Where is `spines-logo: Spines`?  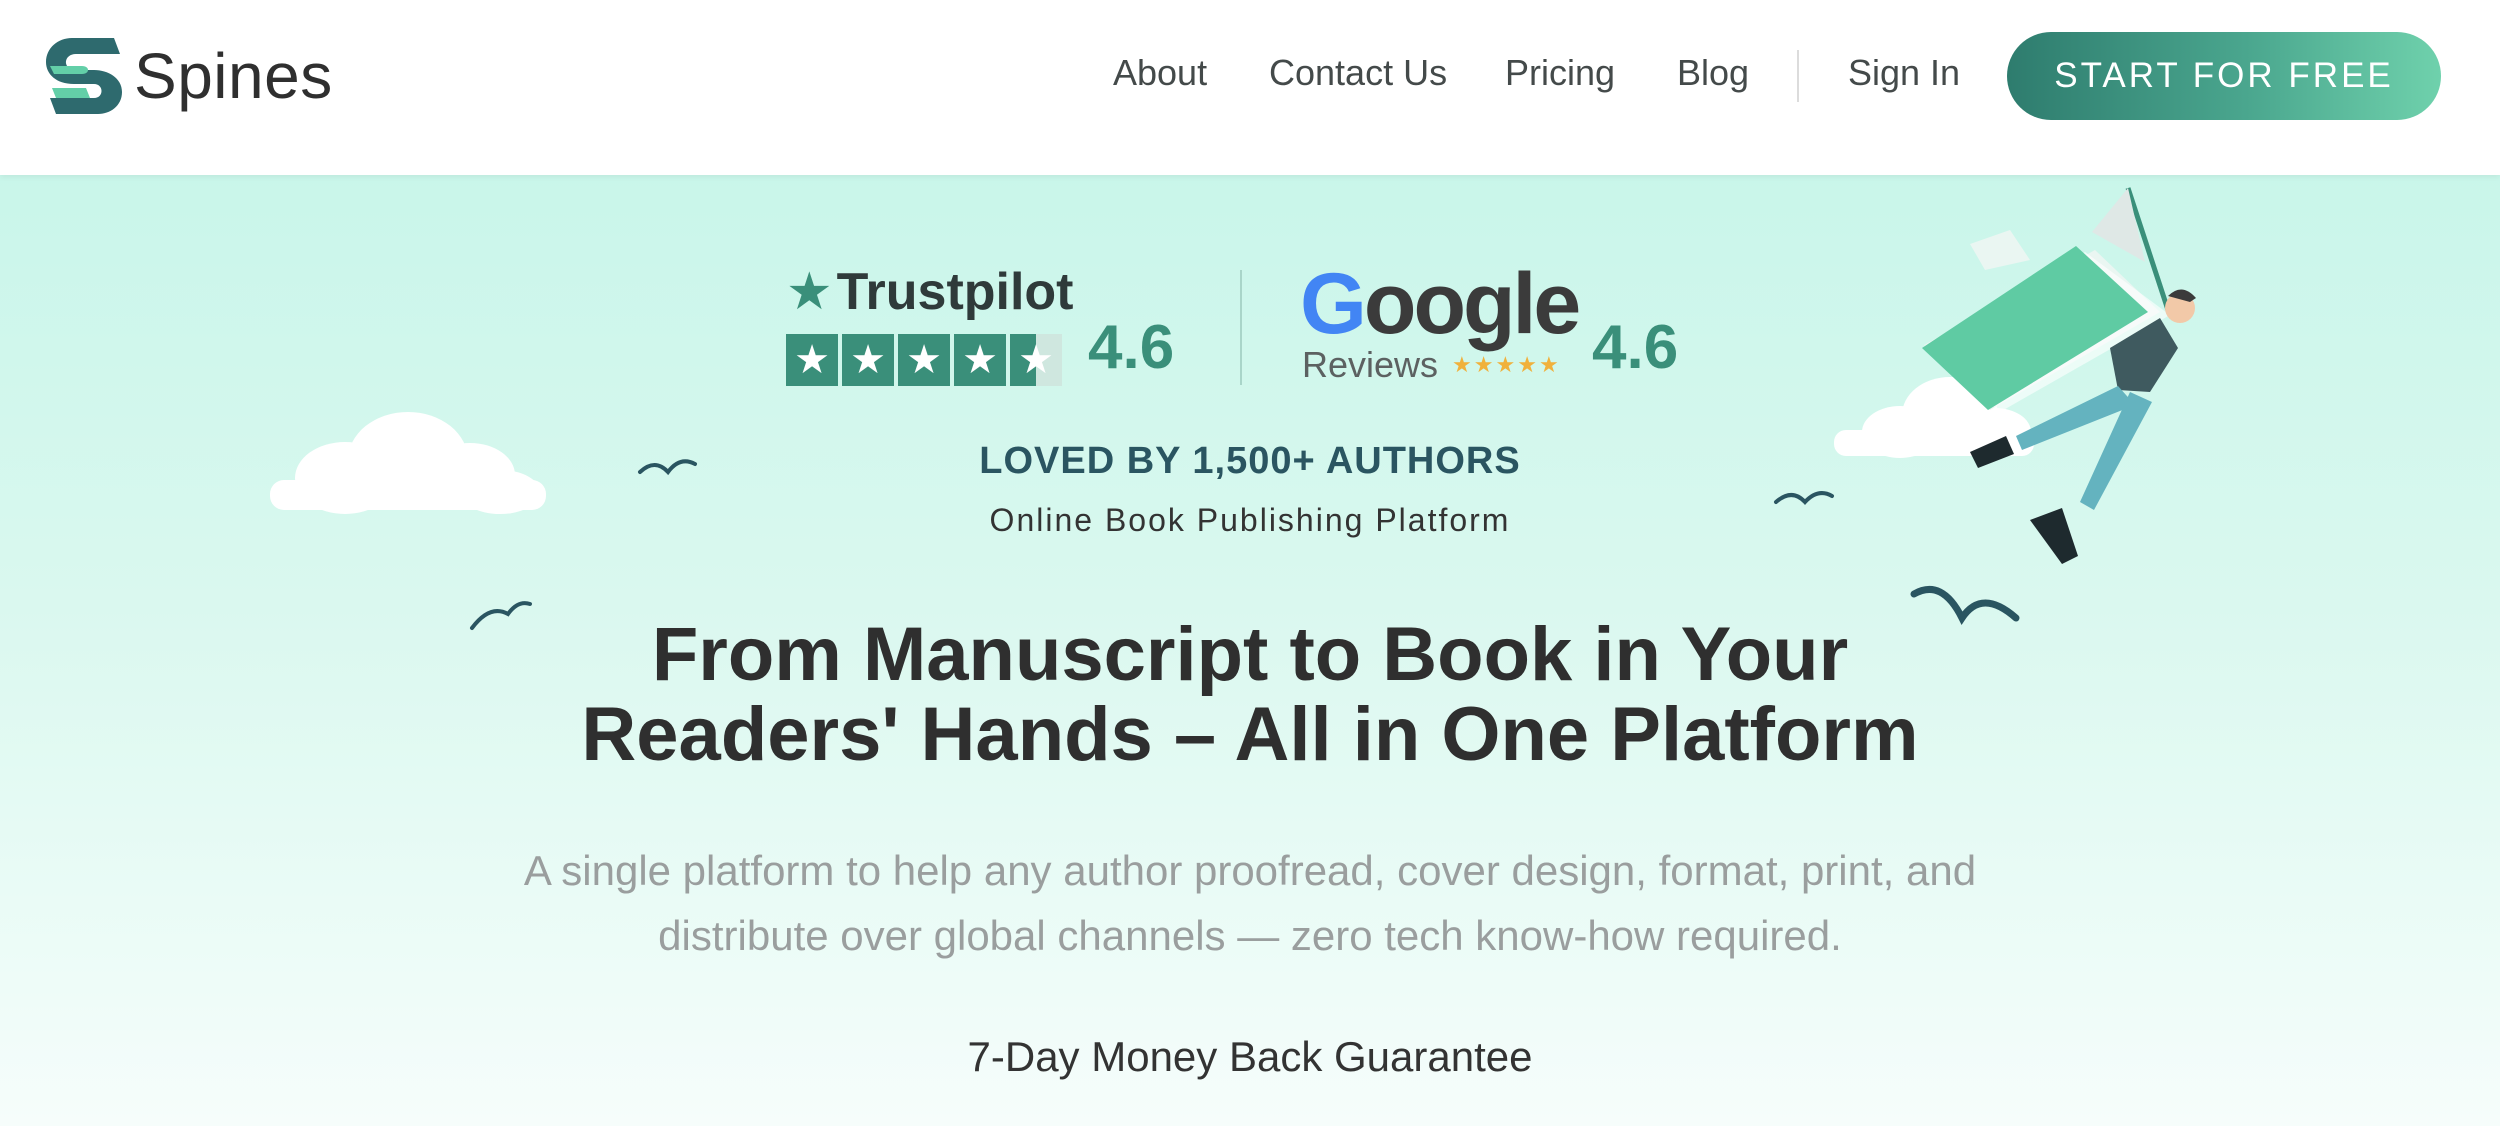
spines-logo: Spines is located at coordinates (187, 76).